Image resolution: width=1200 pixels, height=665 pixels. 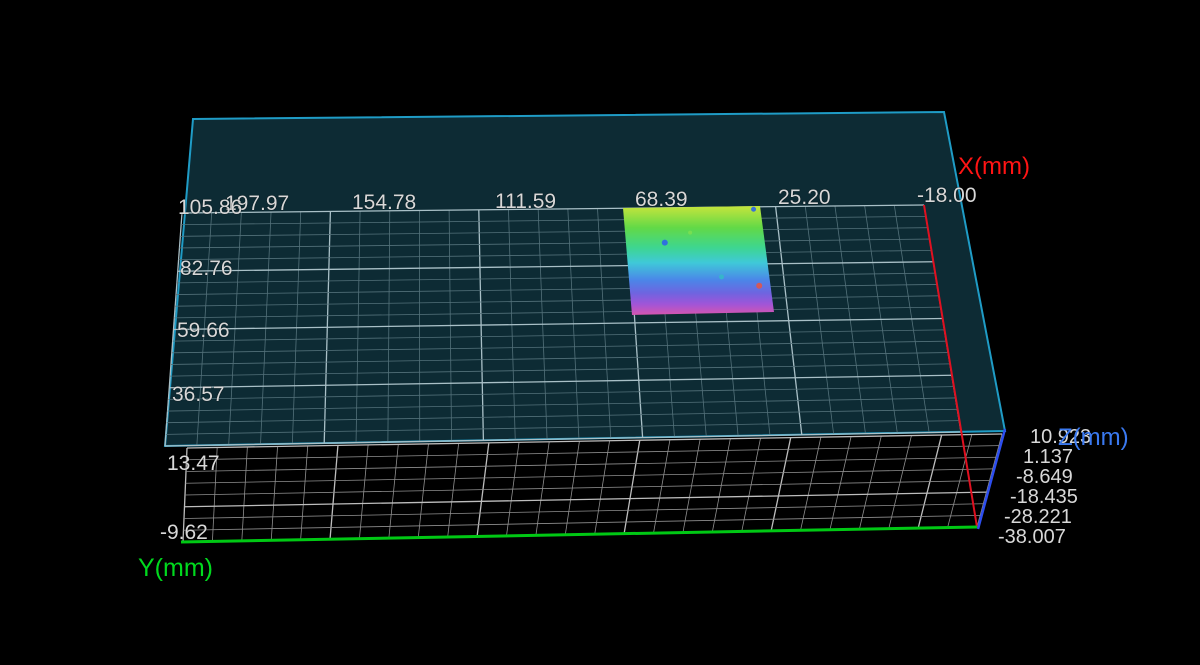 What do you see at coordinates (210, 207) in the screenshot?
I see `y-axis-tick-label: 105.86` at bounding box center [210, 207].